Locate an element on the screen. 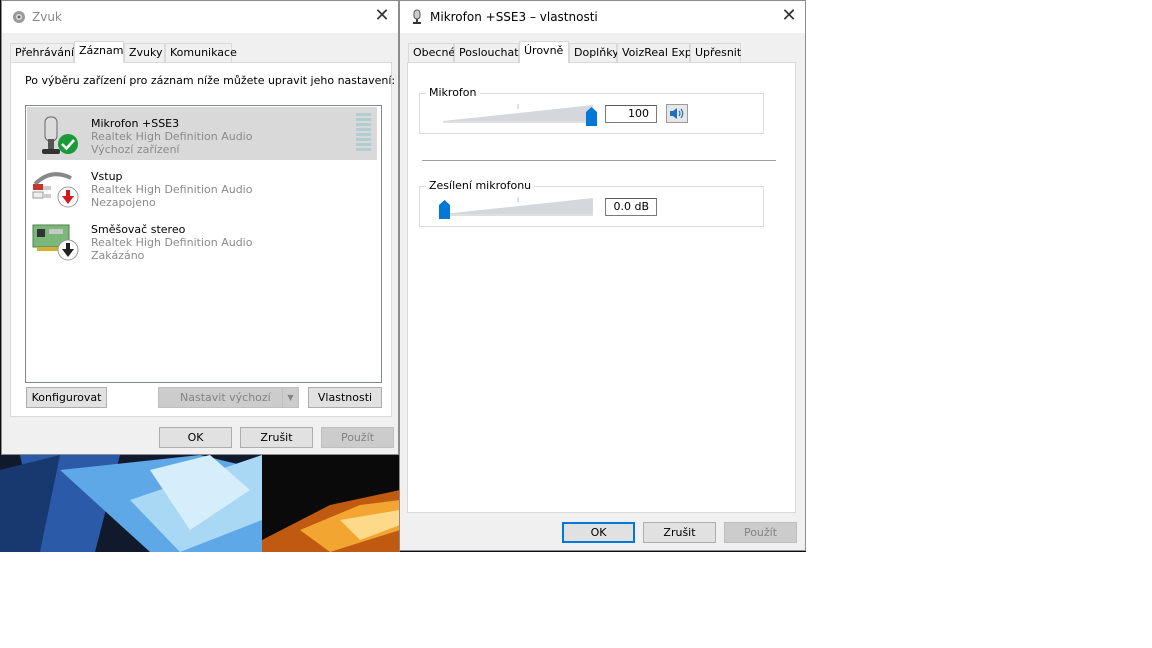 The image size is (1152, 648). mic-properties-titlebar: Mikrofon +SSE3 – vlastnosti ✕ is located at coordinates (602, 17).